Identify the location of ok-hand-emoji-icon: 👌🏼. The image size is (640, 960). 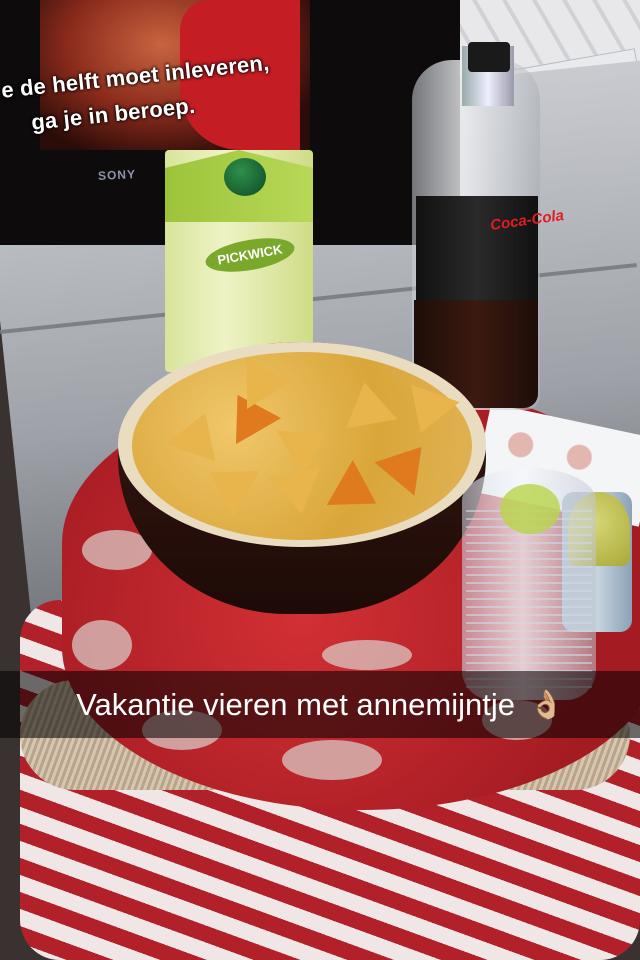
(546, 704).